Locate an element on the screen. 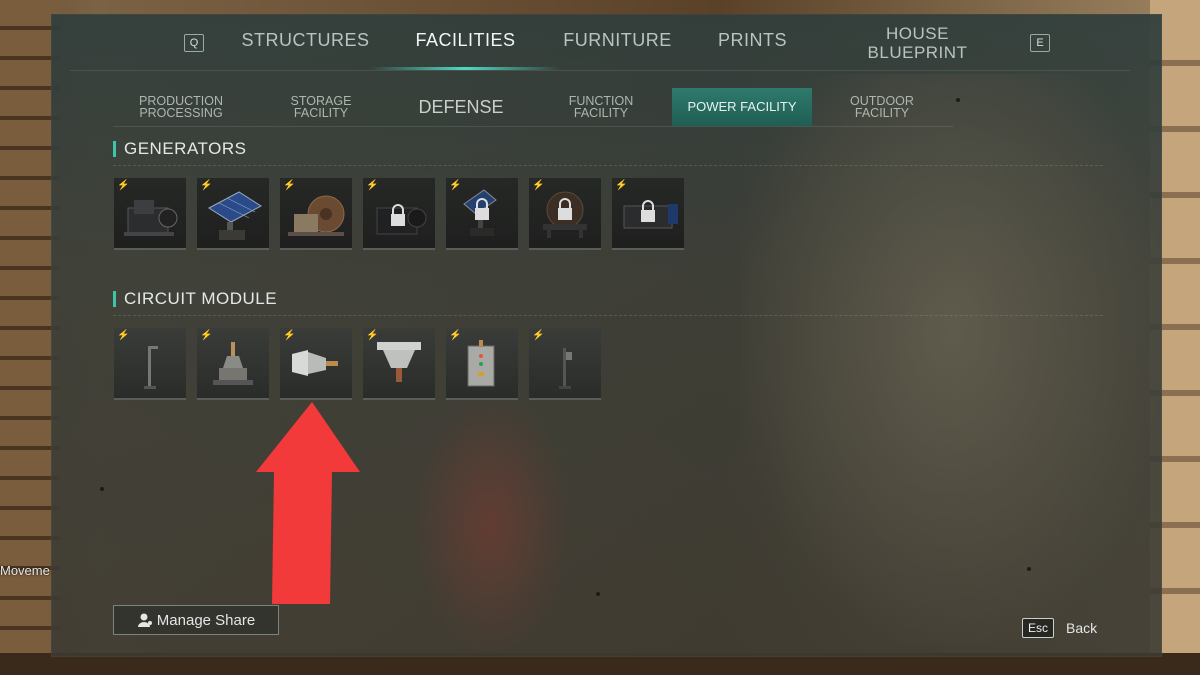 Image resolution: width=1200 pixels, height=675 pixels. tab-prints: PRINTS is located at coordinates (752, 40).